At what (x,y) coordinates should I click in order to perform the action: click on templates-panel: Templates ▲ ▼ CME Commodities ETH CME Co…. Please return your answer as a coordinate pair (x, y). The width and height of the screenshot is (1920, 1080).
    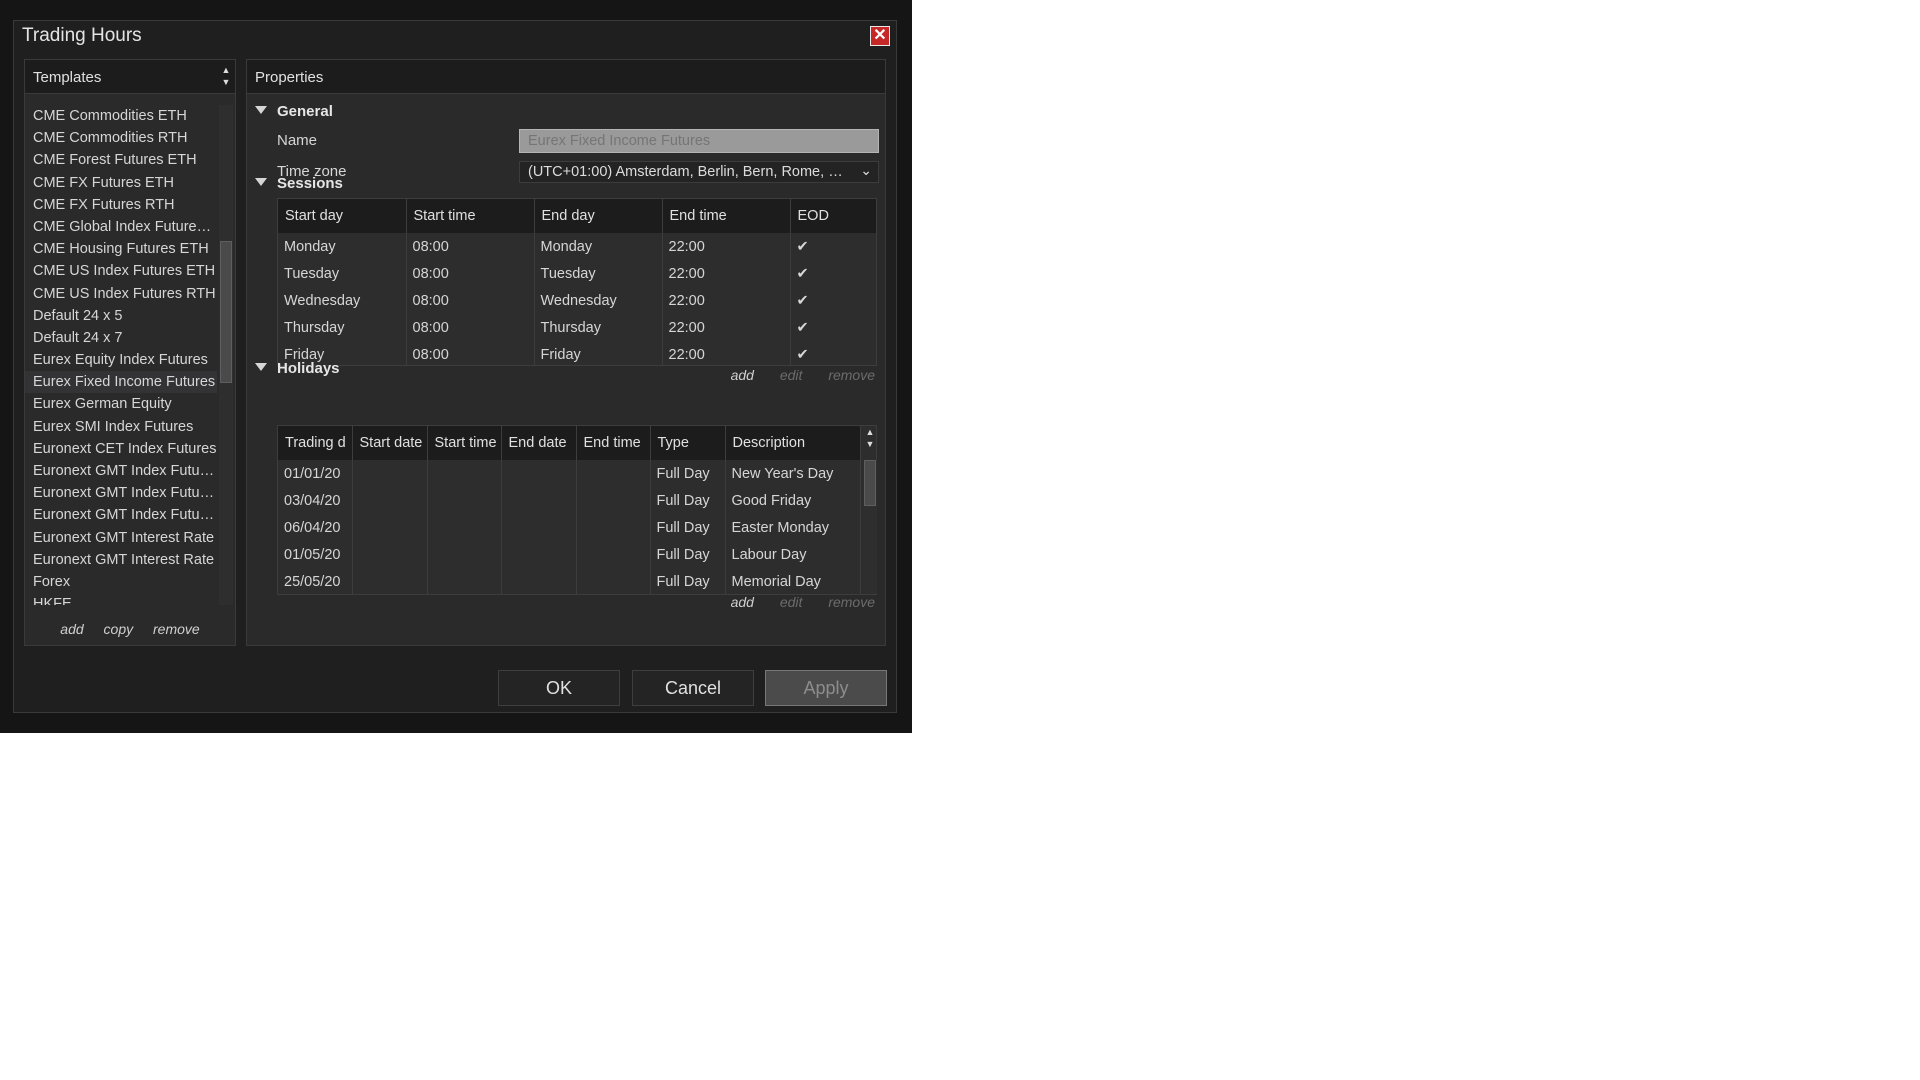
    Looking at the image, I should click on (130, 352).